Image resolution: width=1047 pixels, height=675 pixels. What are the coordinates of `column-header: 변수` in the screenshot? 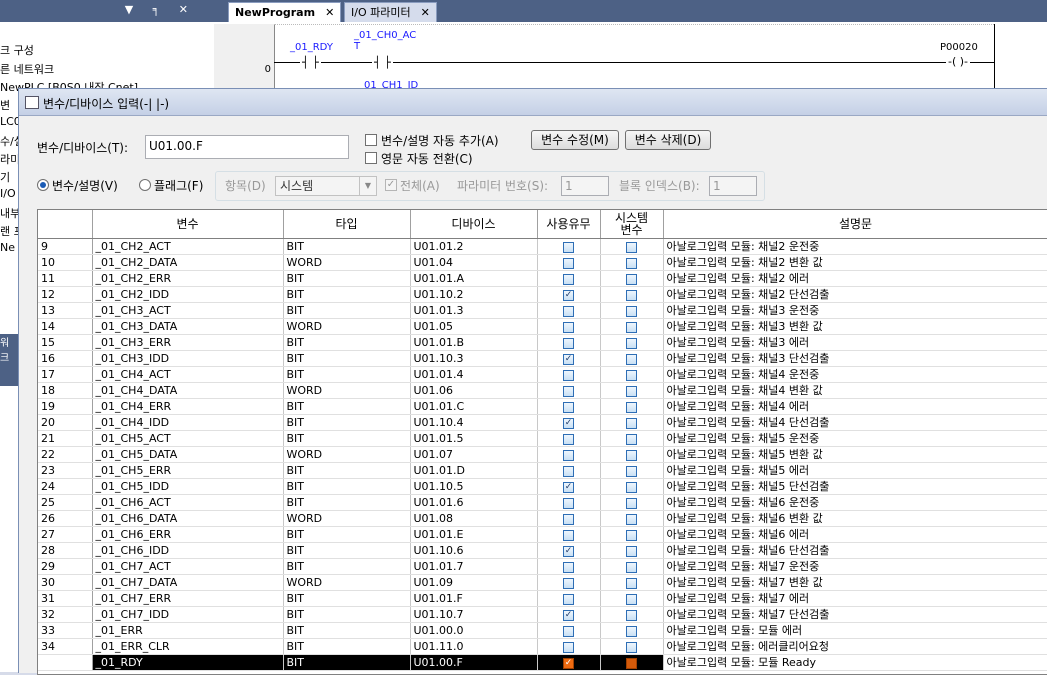 It's located at (188, 224).